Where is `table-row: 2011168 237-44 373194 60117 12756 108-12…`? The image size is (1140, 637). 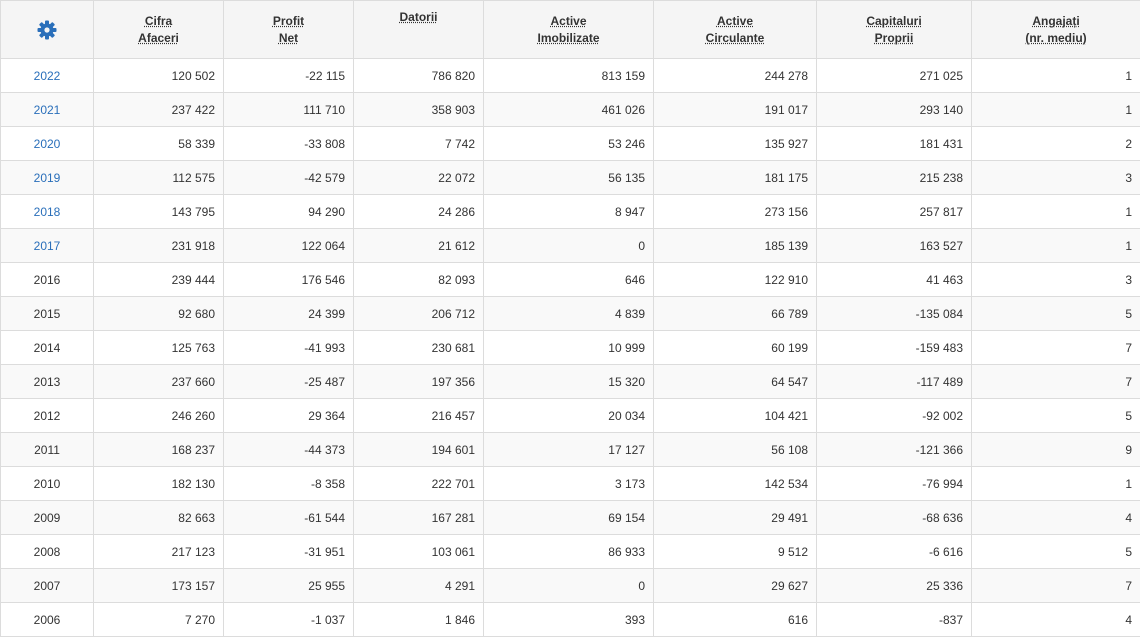 table-row: 2011168 237-44 373194 60117 12756 108-12… is located at coordinates (570, 450).